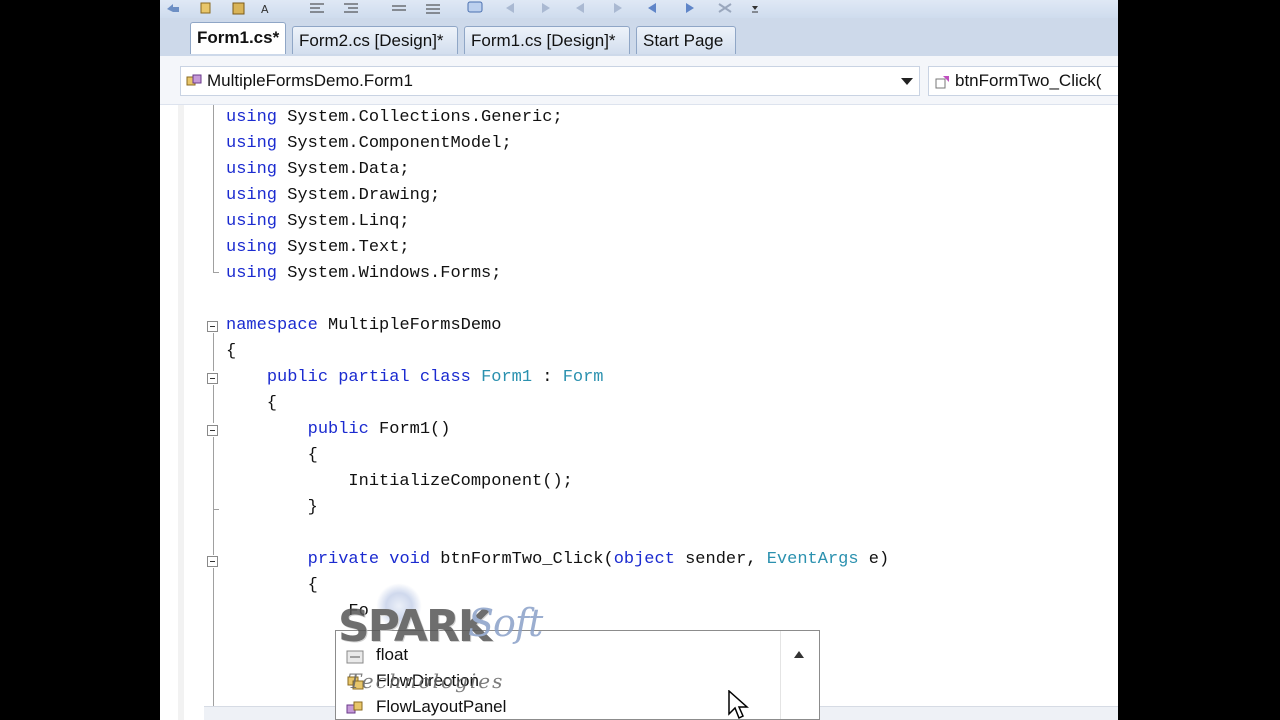 The image size is (1280, 720). Describe the element at coordinates (239, 8) in the screenshot. I see `paste-icon` at that location.